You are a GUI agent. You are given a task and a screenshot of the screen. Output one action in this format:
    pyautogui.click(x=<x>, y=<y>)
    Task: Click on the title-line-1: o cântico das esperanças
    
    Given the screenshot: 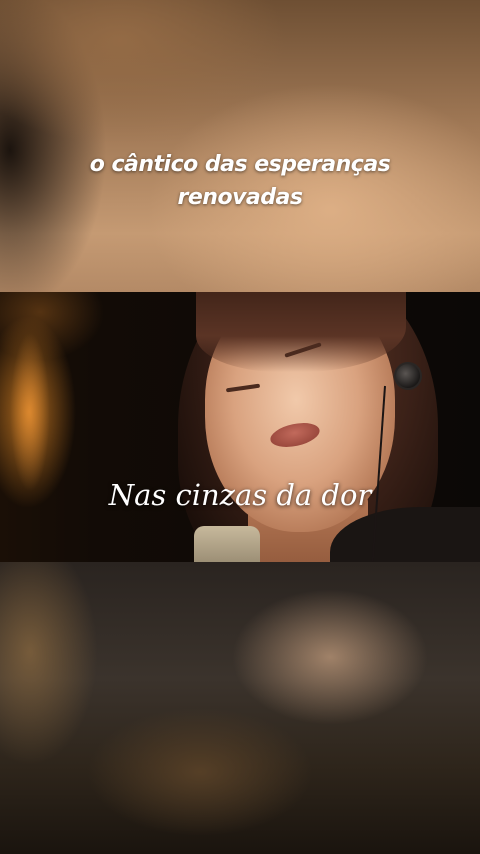 What is the action you would take?
    pyautogui.click(x=240, y=164)
    